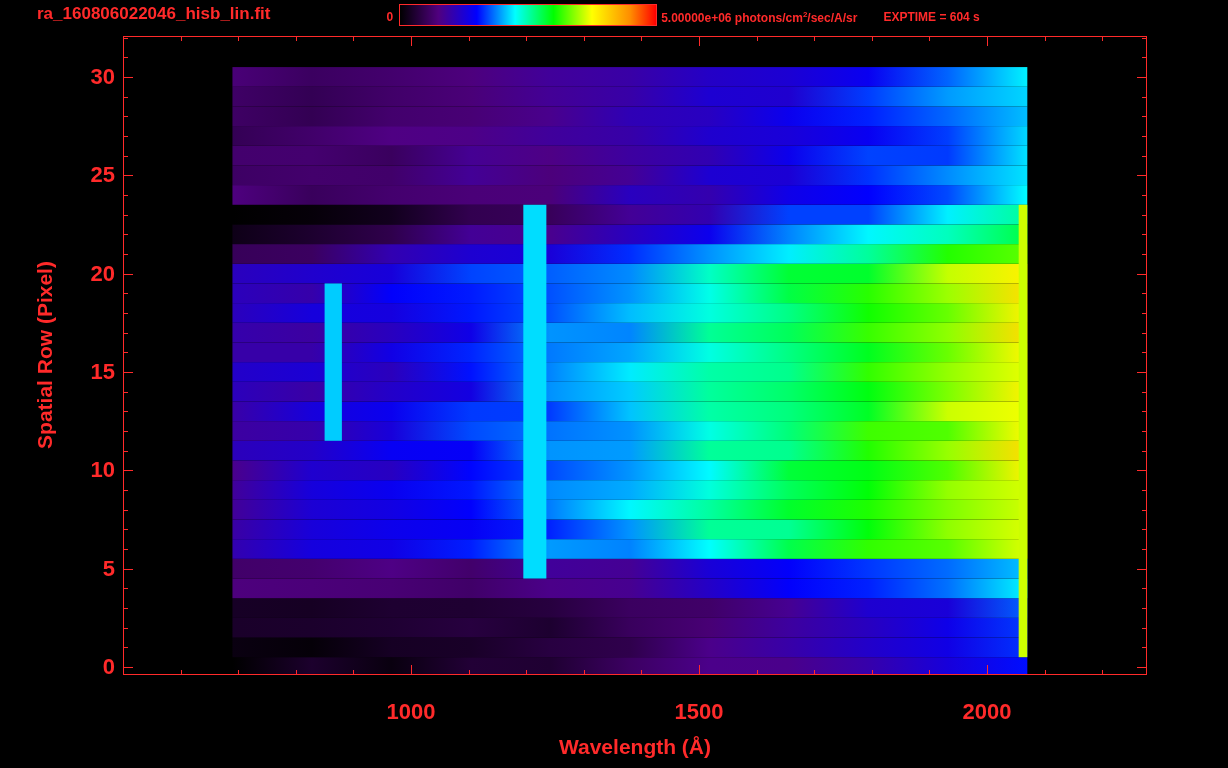 The height and width of the screenshot is (768, 1228). I want to click on x-tick-label: 1000, so click(411, 712).